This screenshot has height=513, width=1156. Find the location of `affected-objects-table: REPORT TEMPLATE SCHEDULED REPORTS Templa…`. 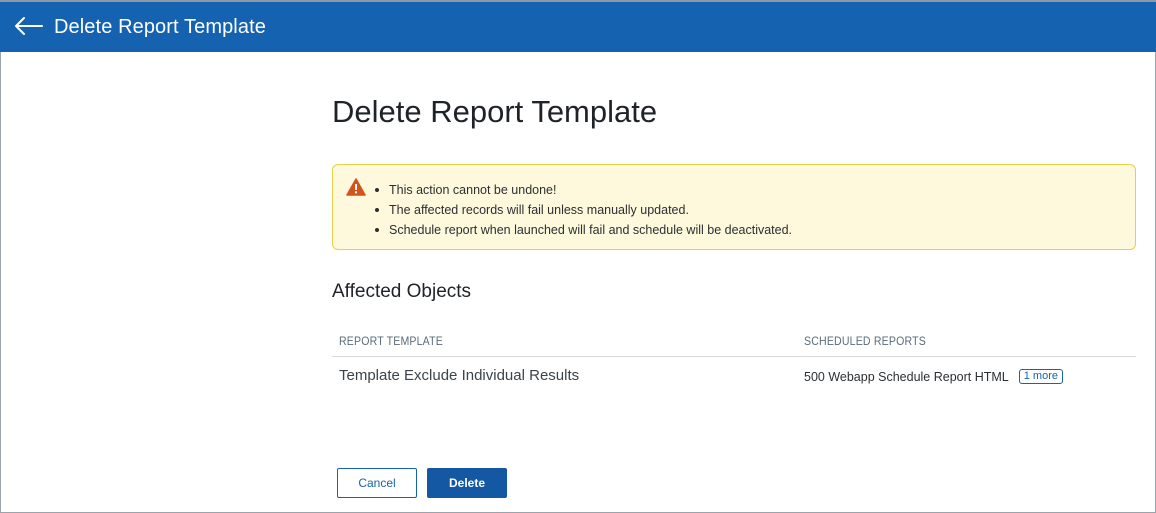

affected-objects-table: REPORT TEMPLATE SCHEDULED REPORTS Templa… is located at coordinates (734, 361).